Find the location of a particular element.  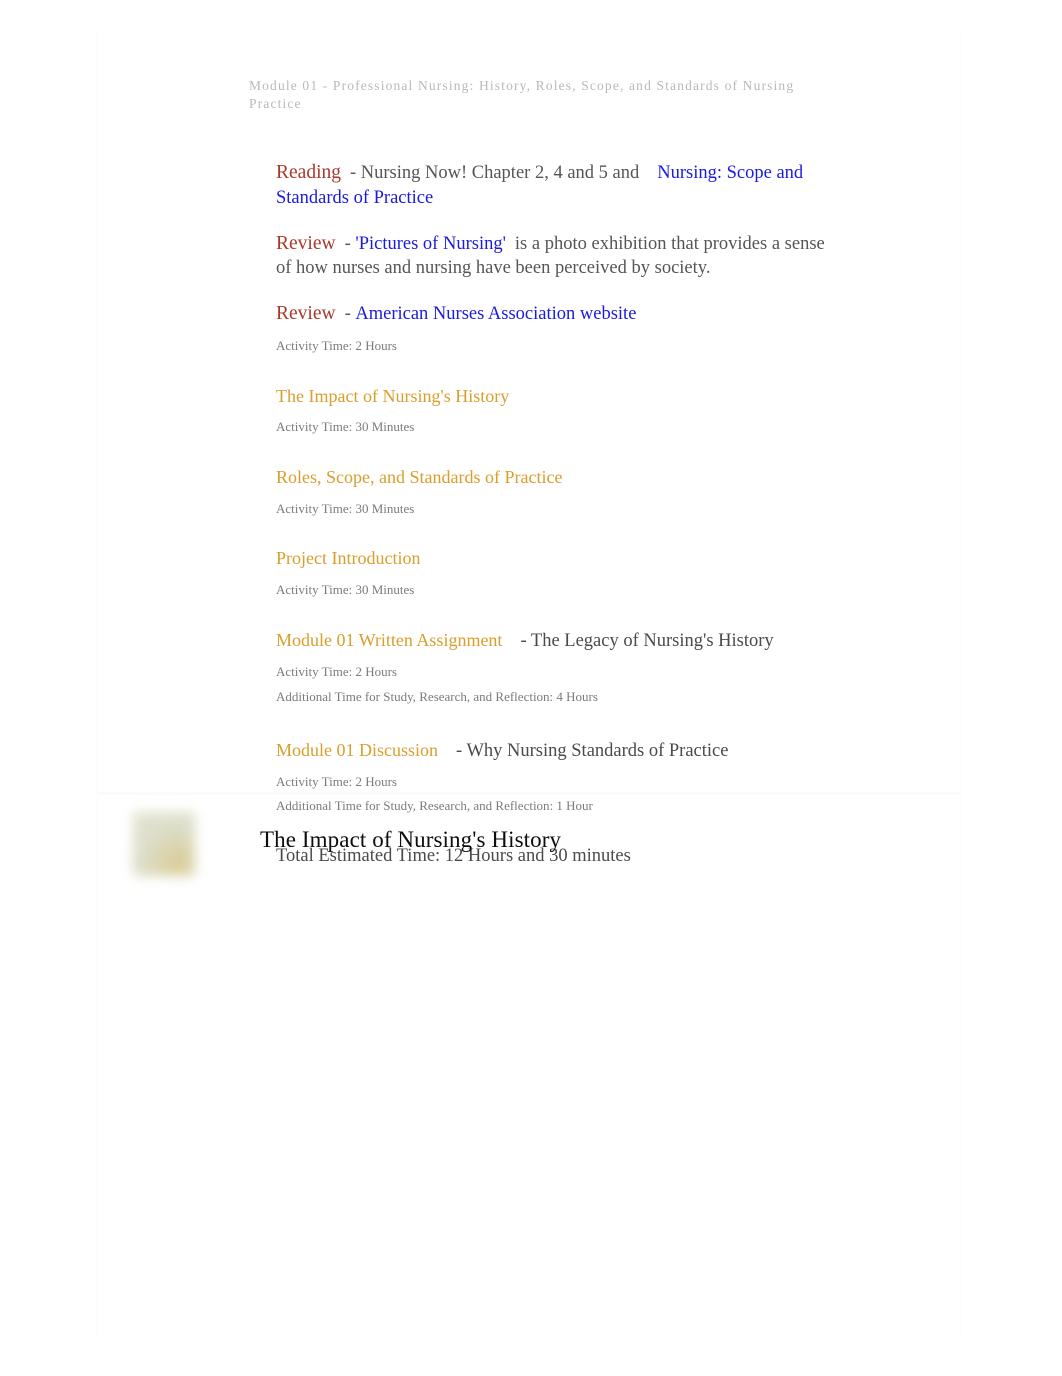

review-pictures-keyword: Review is located at coordinates (306, 243).